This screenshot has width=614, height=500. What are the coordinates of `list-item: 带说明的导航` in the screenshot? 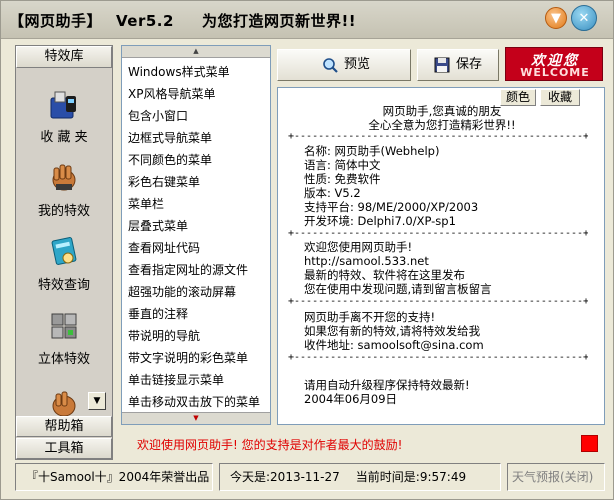 It's located at (198, 336).